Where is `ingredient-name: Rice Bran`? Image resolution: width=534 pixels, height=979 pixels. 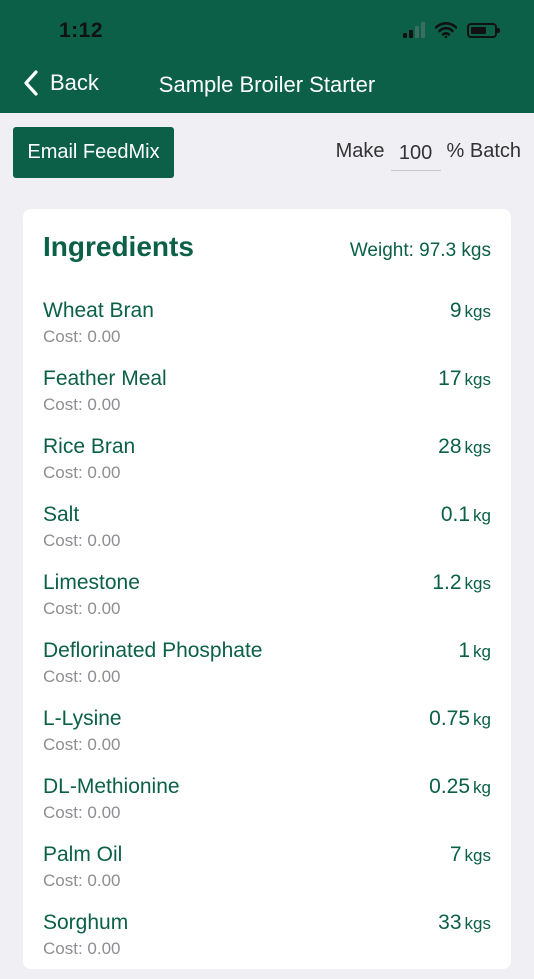
ingredient-name: Rice Bran is located at coordinates (89, 446).